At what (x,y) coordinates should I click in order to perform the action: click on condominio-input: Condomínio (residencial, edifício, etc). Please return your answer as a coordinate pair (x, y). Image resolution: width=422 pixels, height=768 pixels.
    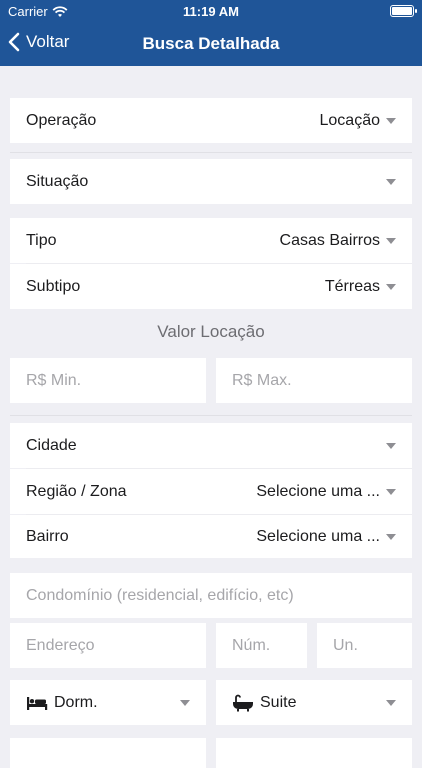
    Looking at the image, I should click on (211, 595).